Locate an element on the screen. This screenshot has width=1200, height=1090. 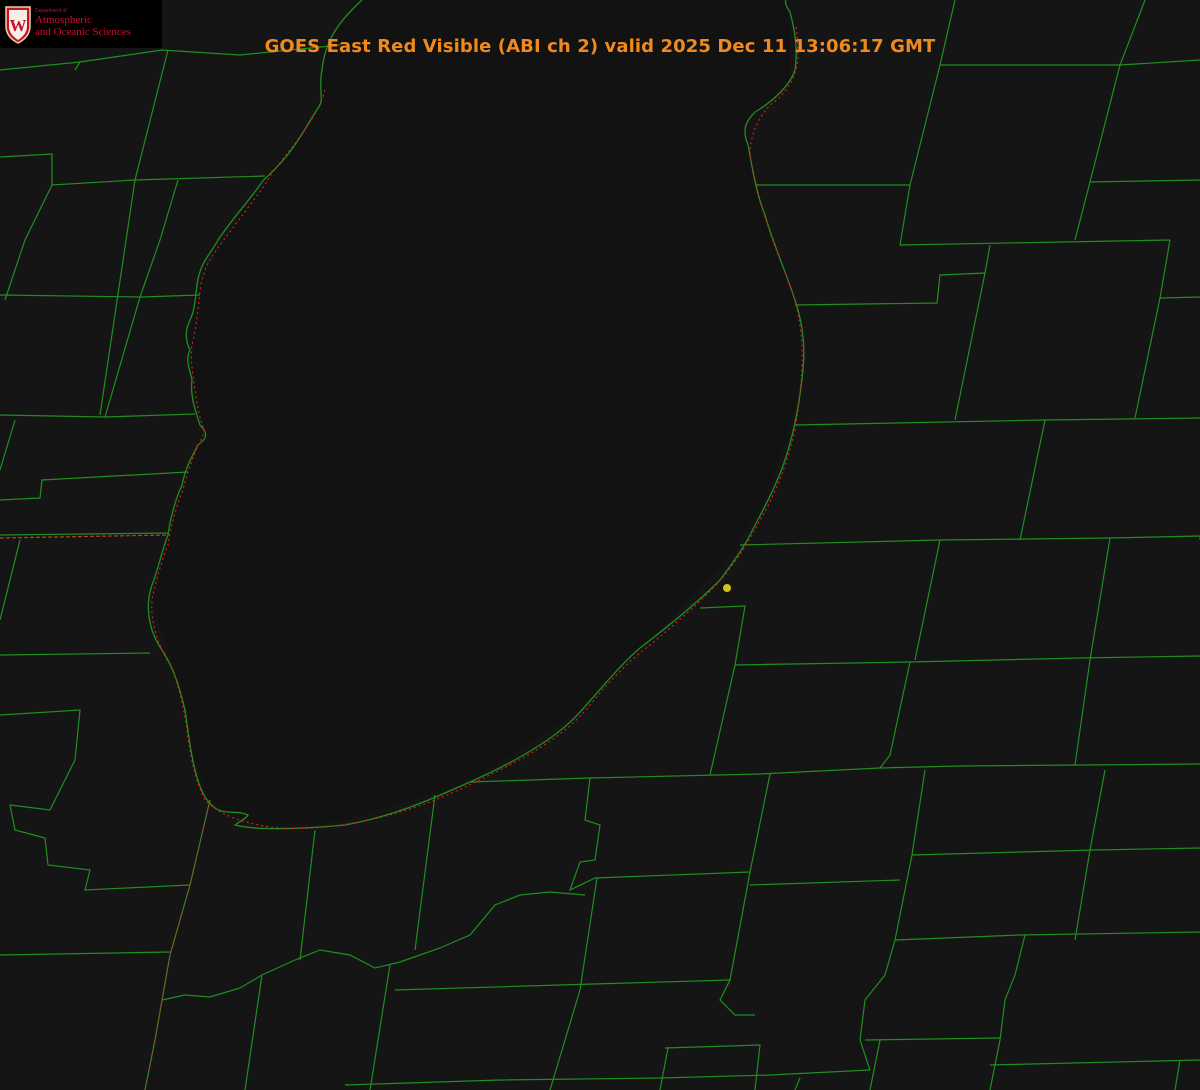
svg-text: W is located at coordinates (18, 25).